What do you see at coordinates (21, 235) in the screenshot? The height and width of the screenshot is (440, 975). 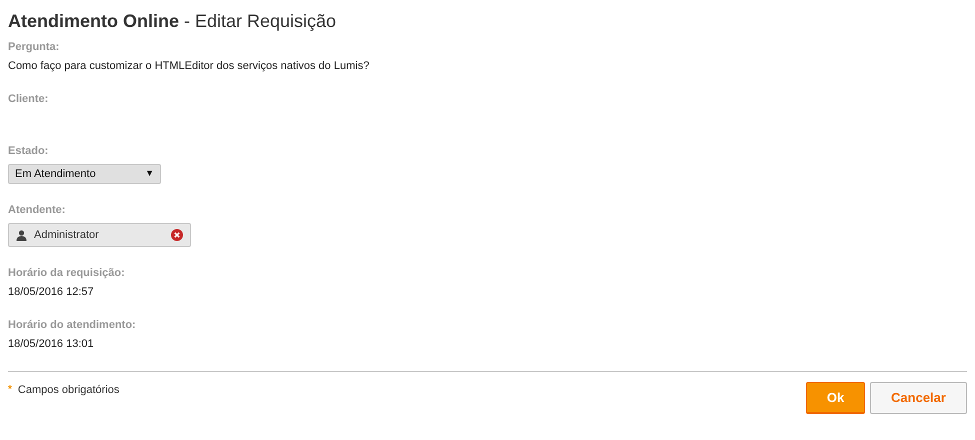 I see `user-icon` at bounding box center [21, 235].